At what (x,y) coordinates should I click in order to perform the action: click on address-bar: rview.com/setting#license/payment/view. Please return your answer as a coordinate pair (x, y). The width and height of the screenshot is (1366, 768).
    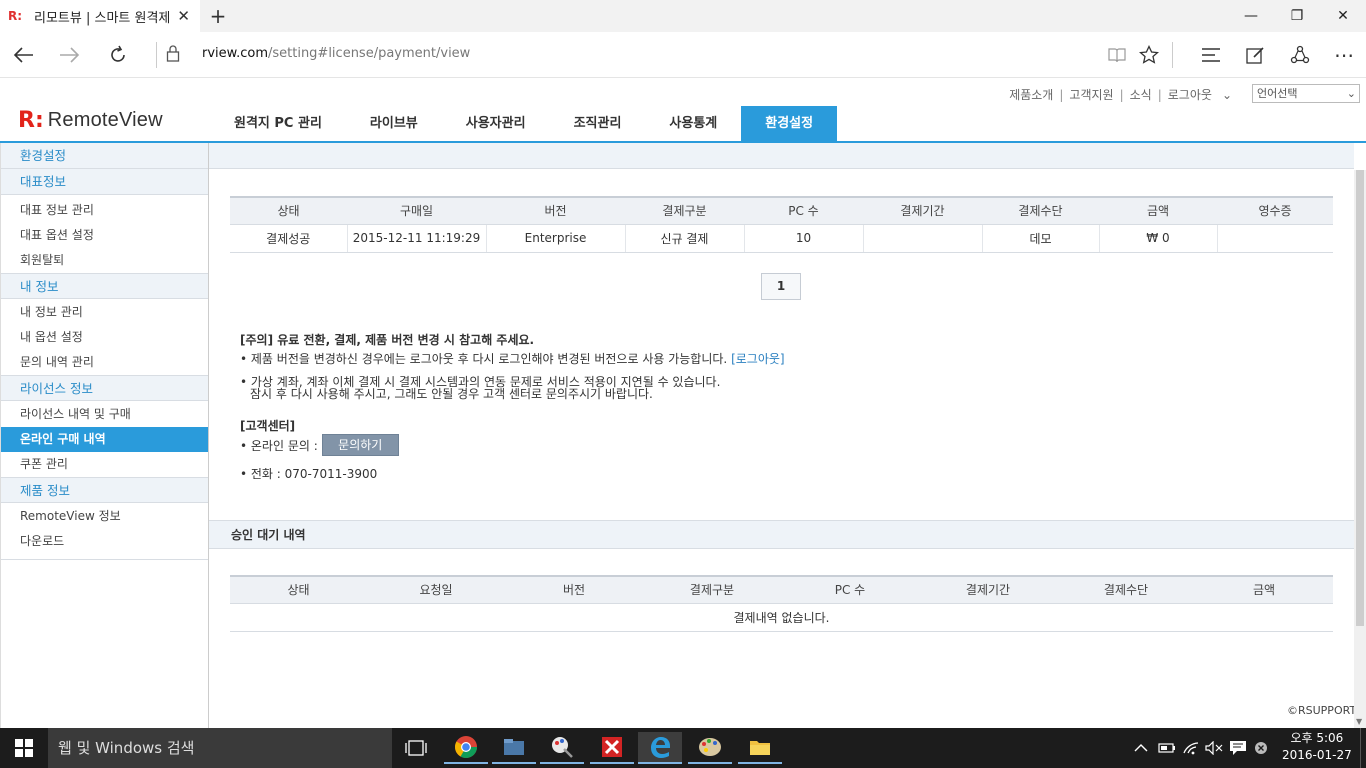
    Looking at the image, I should click on (336, 53).